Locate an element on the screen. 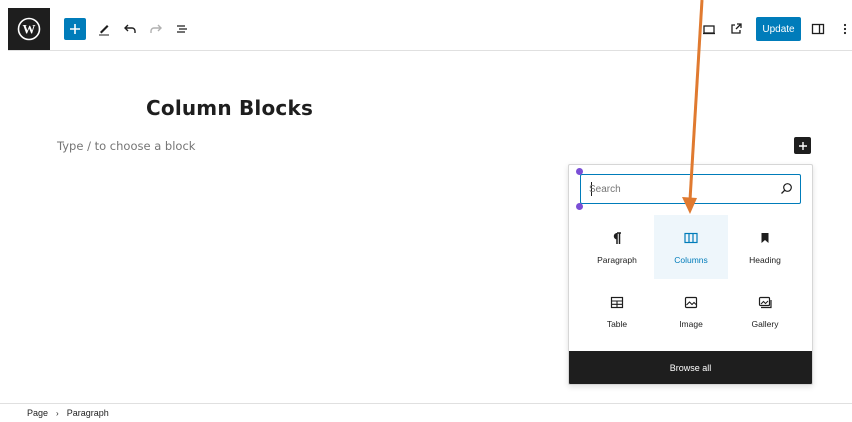 The image size is (852, 422). more-vertical-icon is located at coordinates (845, 29).